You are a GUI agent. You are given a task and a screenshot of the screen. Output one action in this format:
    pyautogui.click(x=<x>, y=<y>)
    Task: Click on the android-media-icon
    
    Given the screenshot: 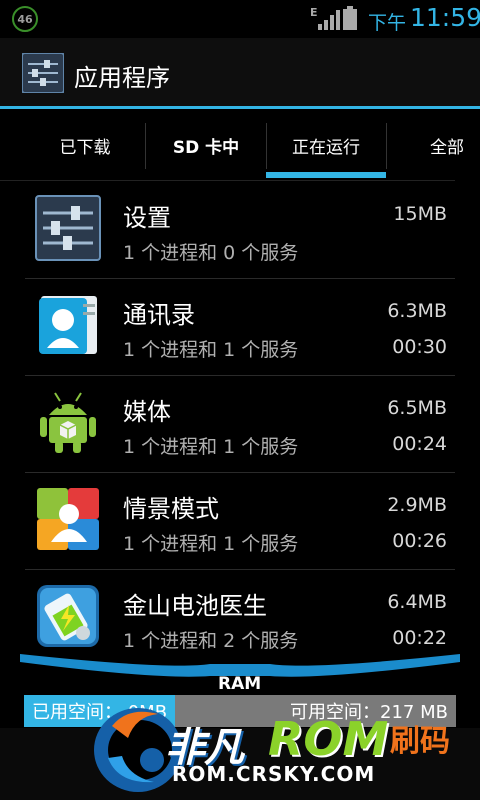 What is the action you would take?
    pyautogui.click(x=68, y=422)
    